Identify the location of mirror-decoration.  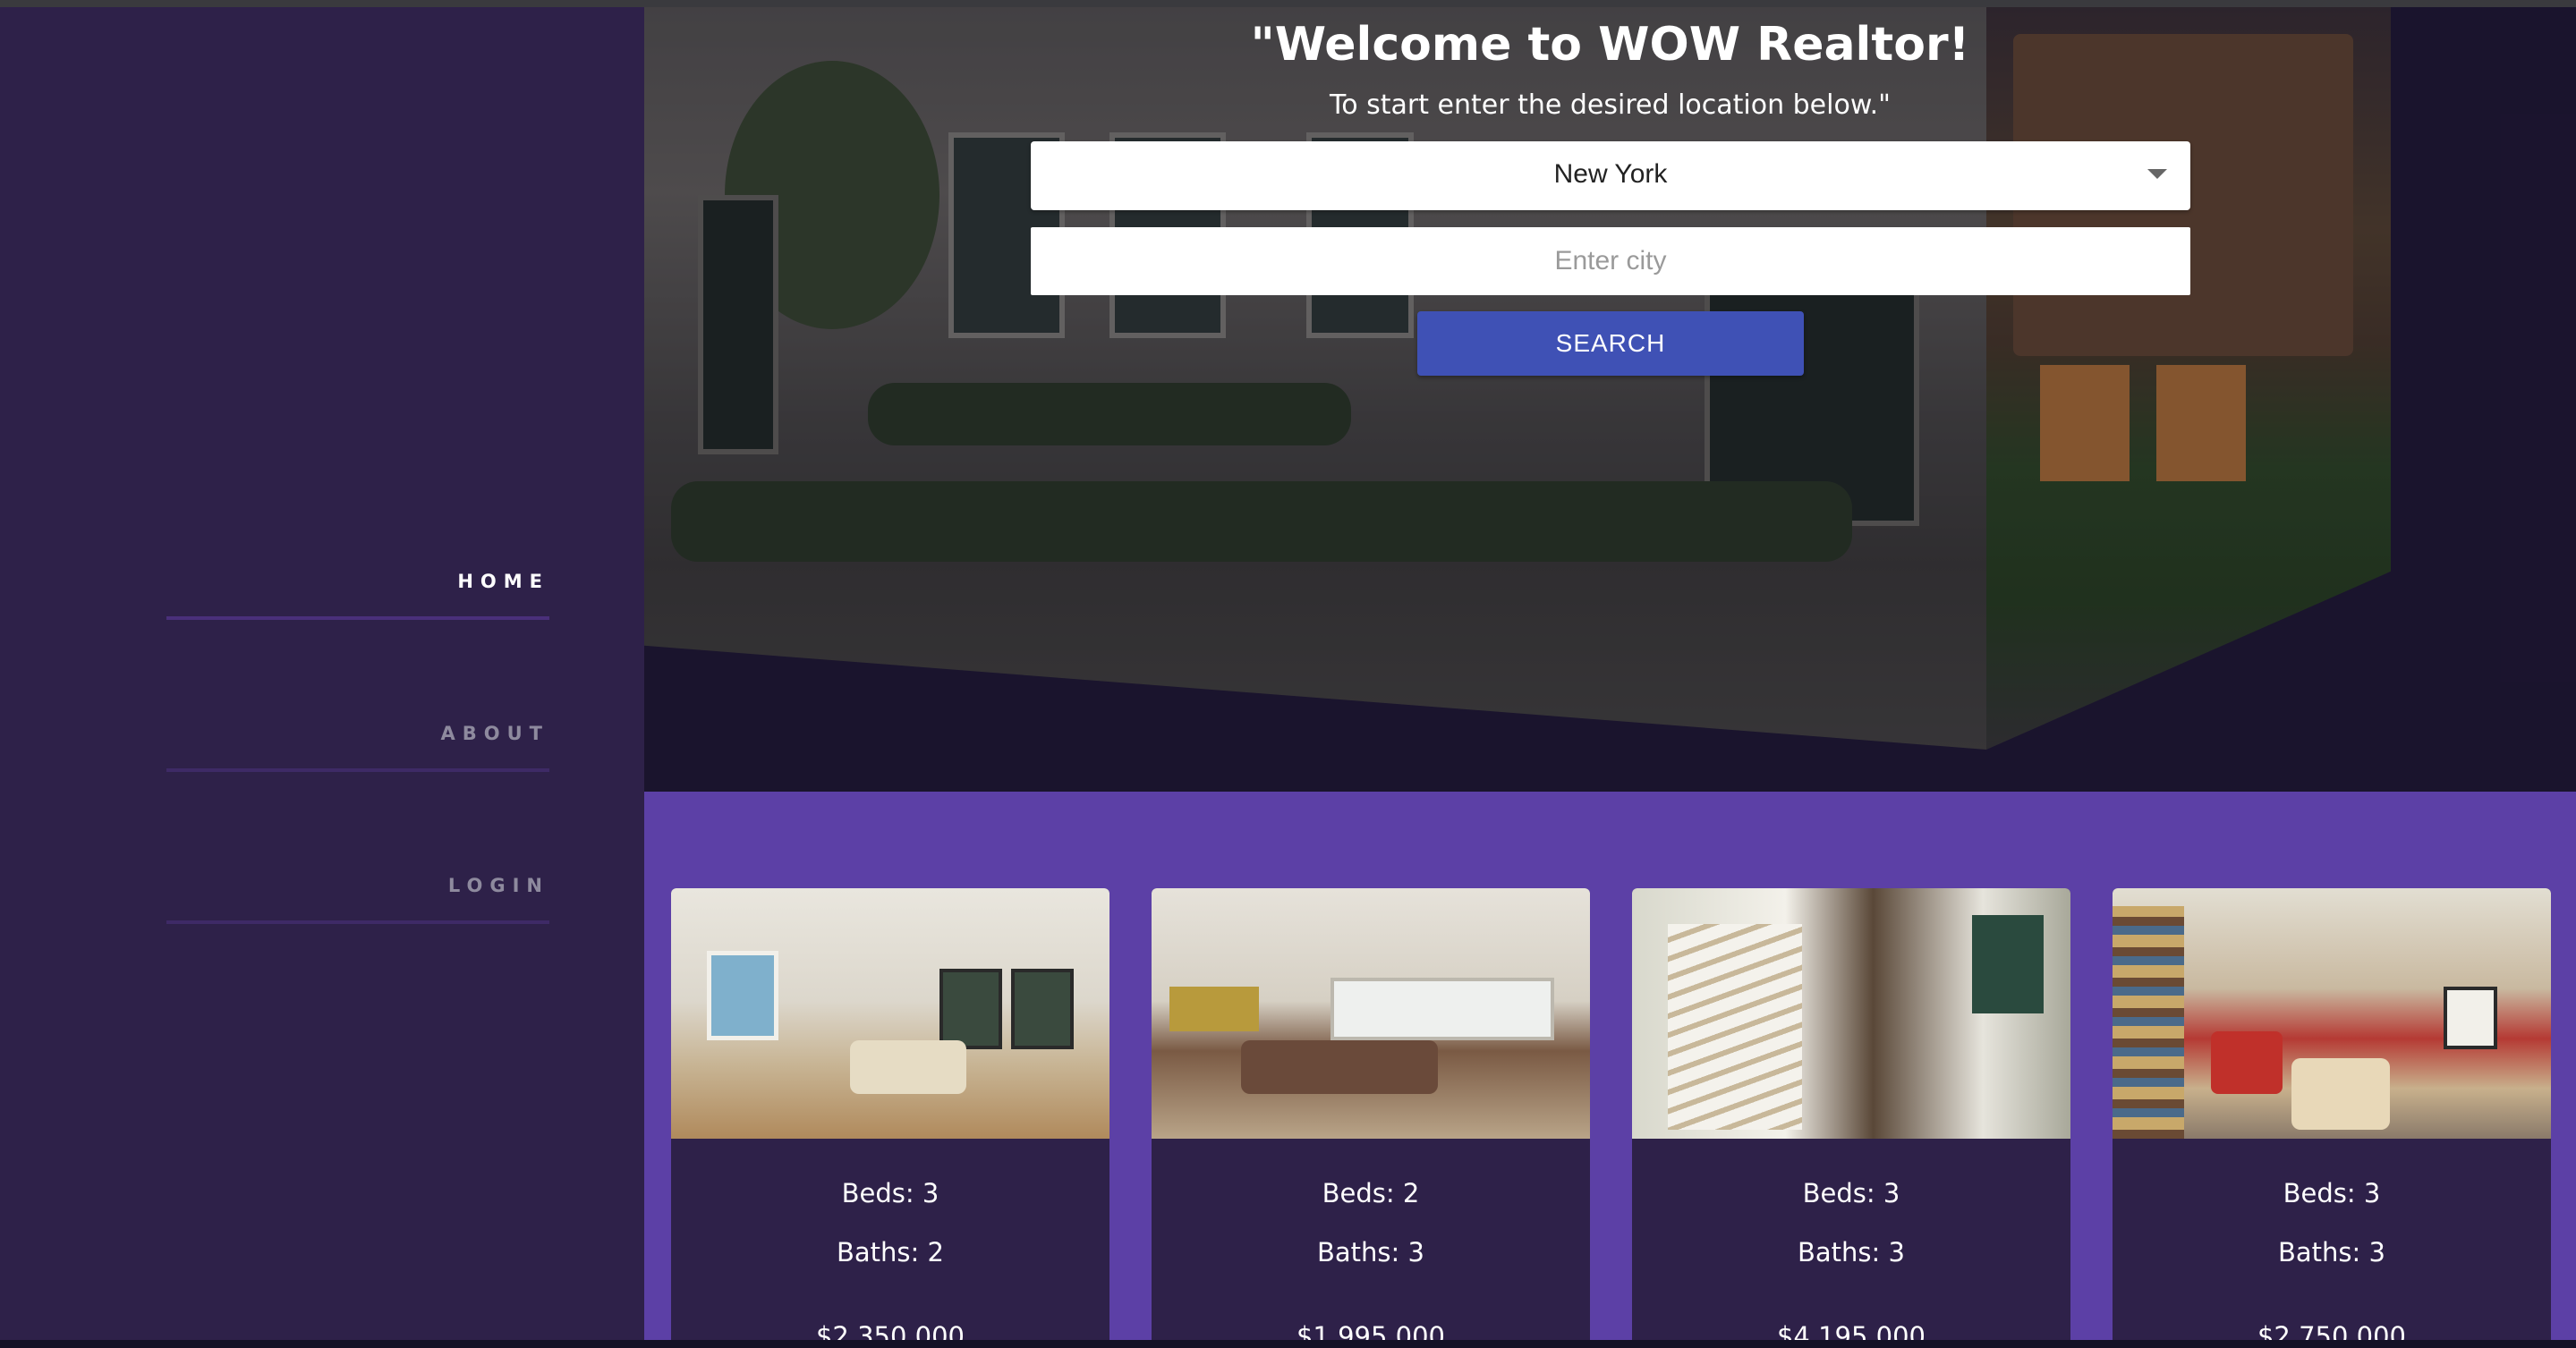
(1214, 1009).